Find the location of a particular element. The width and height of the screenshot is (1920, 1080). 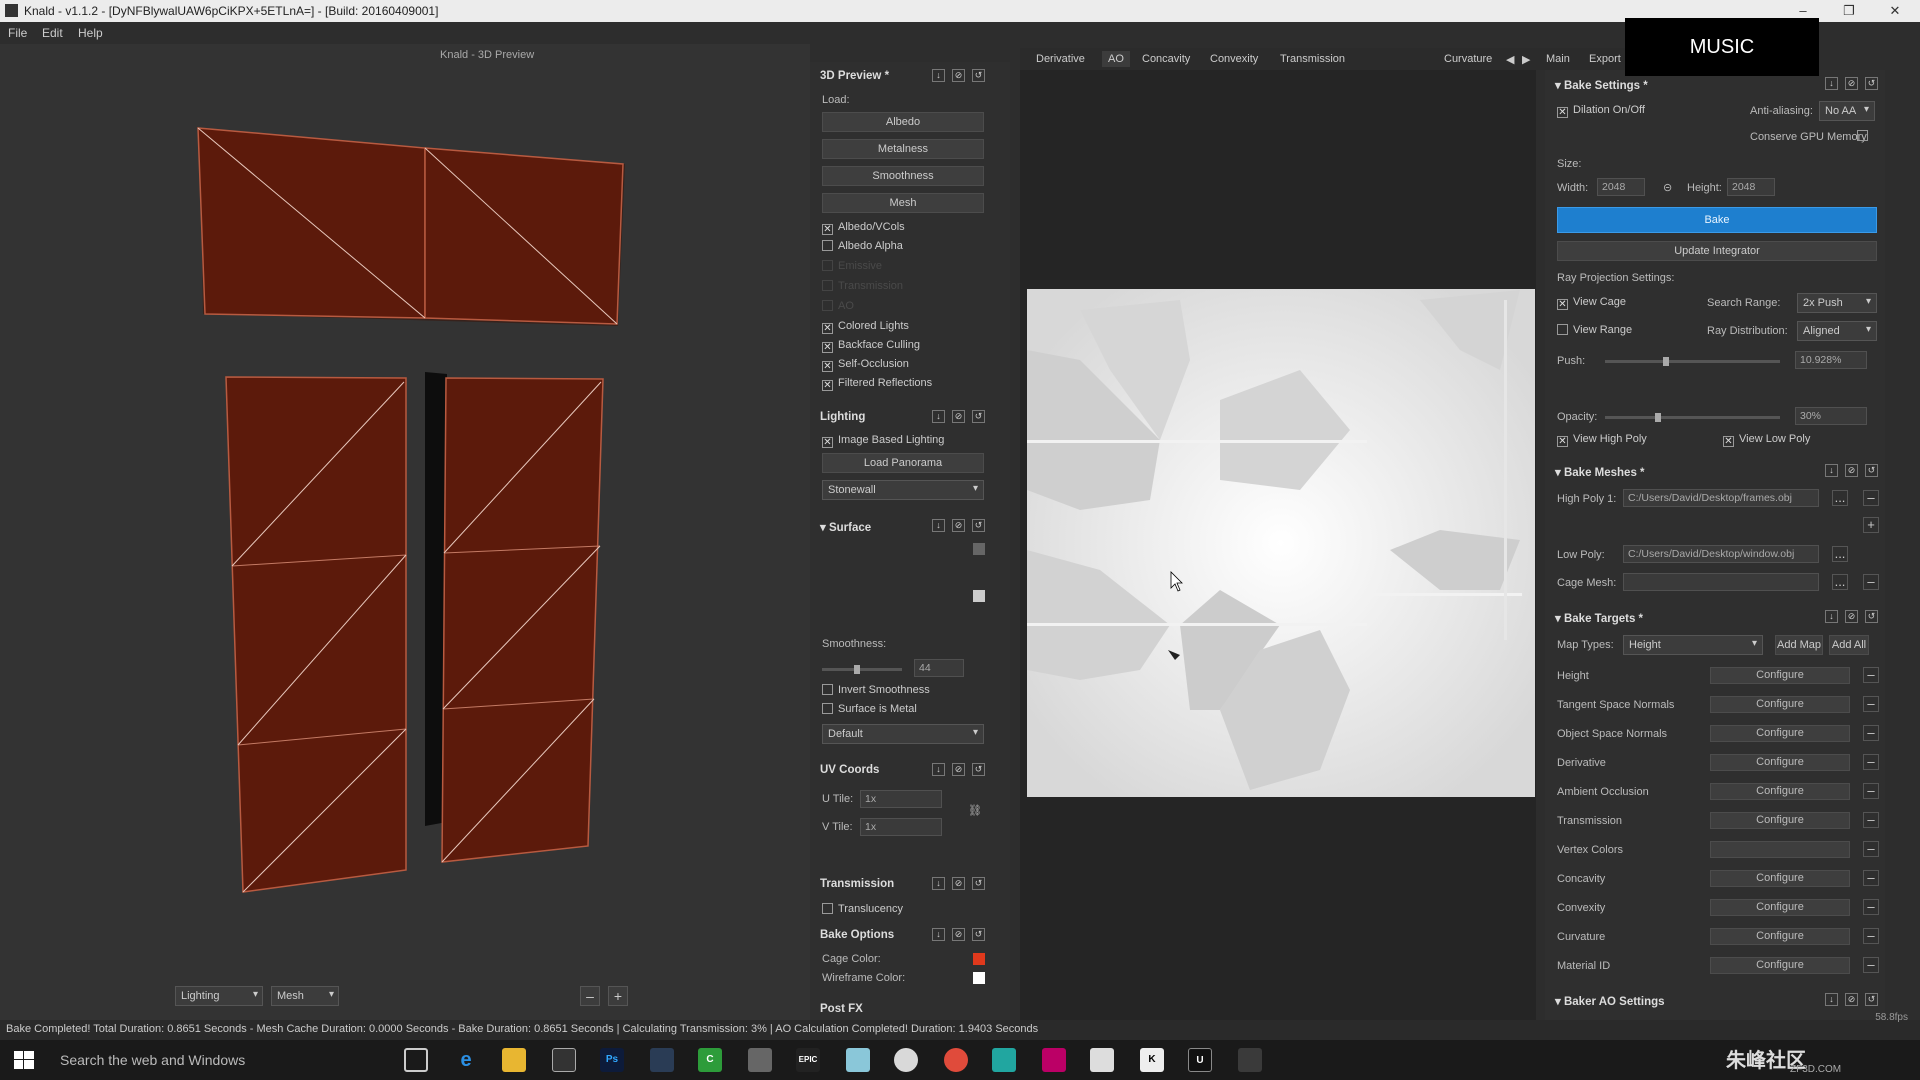

app-icon-teal is located at coordinates (1004, 1060).